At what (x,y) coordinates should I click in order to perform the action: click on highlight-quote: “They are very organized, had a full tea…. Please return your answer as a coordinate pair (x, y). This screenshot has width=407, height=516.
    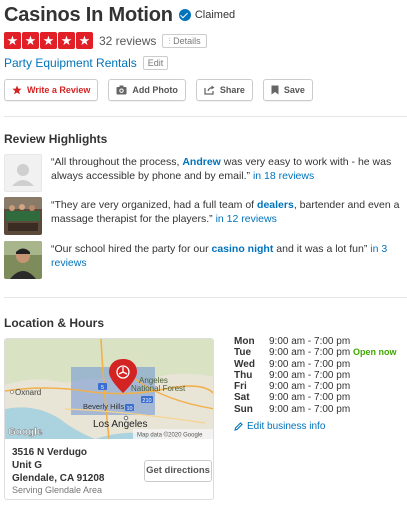
    Looking at the image, I should click on (154, 205).